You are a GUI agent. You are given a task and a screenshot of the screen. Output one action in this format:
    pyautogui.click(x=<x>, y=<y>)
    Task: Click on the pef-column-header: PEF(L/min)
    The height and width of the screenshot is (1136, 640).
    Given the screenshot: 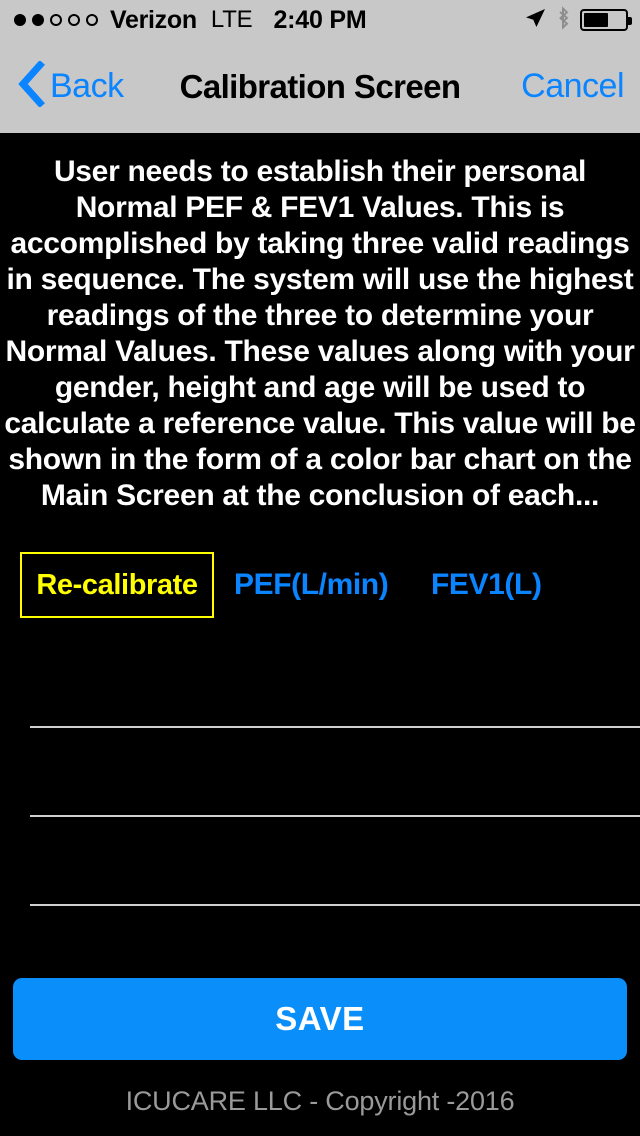 What is the action you would take?
    pyautogui.click(x=311, y=584)
    